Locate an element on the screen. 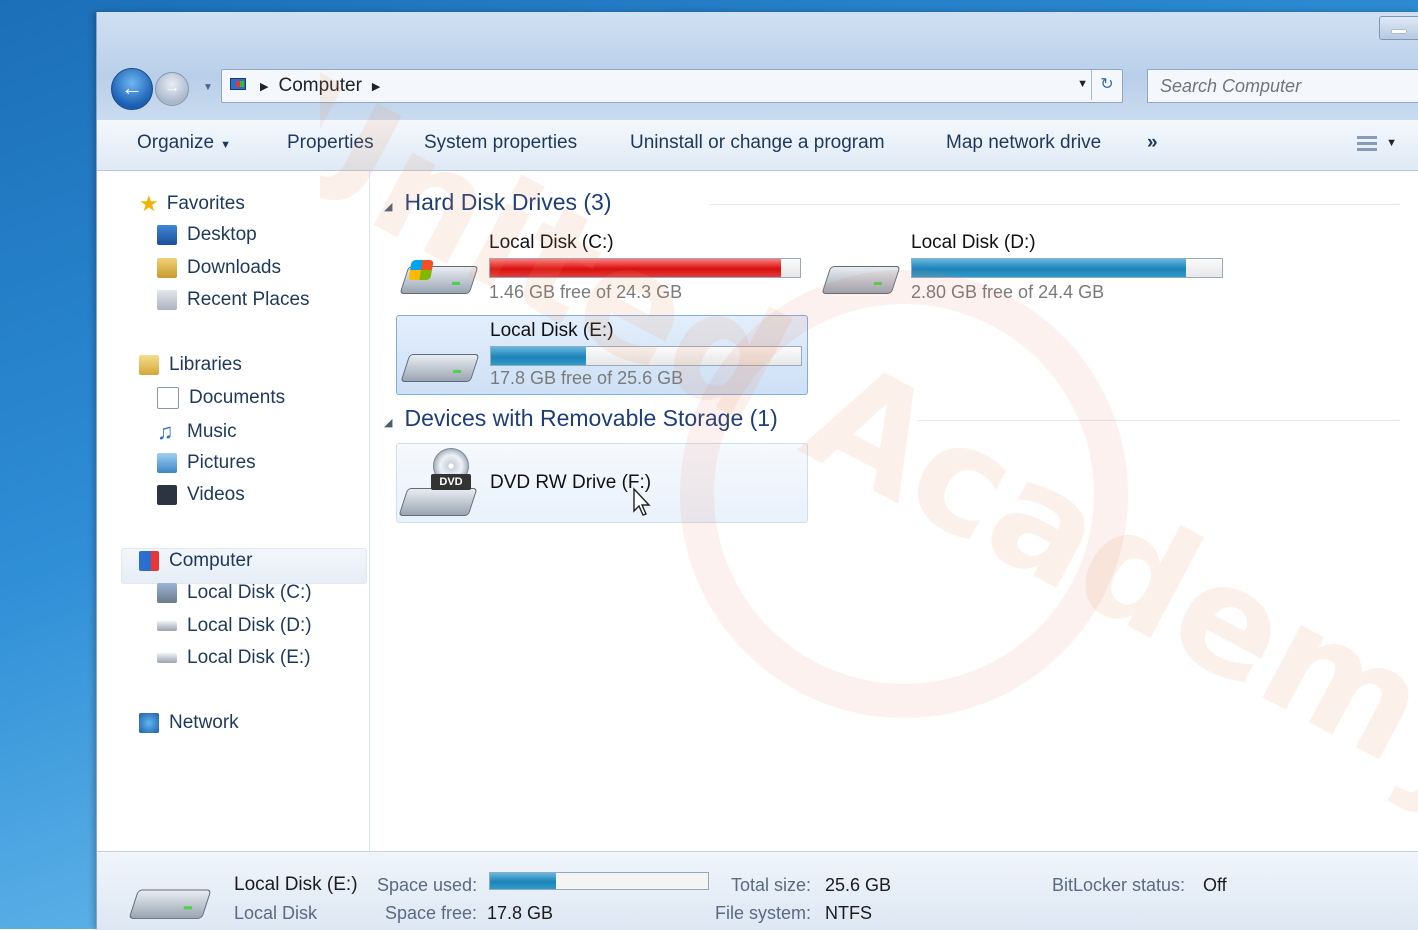  organize-button: Organize ▼ is located at coordinates (184, 143).